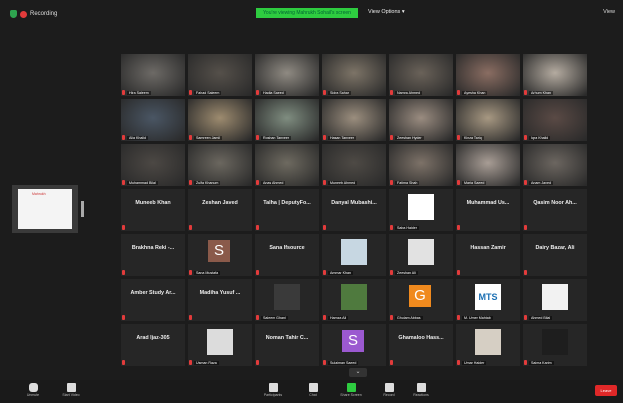 The height and width of the screenshot is (403, 623). Describe the element at coordinates (555, 345) in the screenshot. I see `participant-tile: Saima Karim` at that location.